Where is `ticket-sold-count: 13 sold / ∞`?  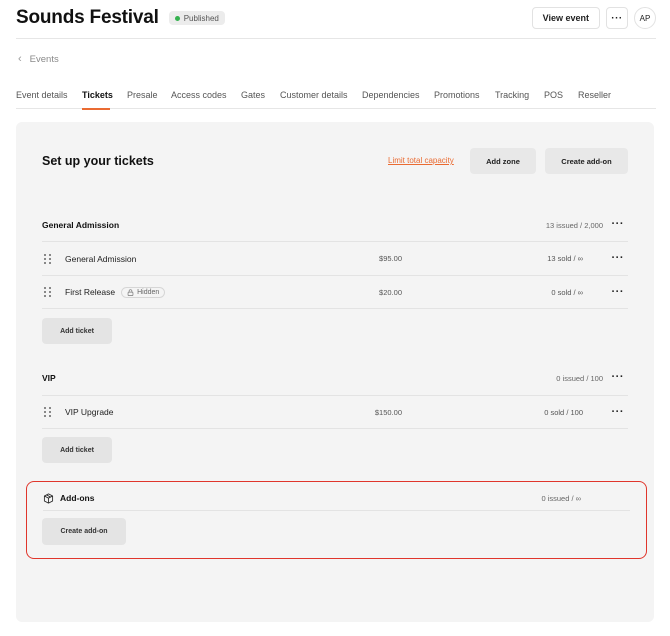 ticket-sold-count: 13 sold / ∞ is located at coordinates (565, 258).